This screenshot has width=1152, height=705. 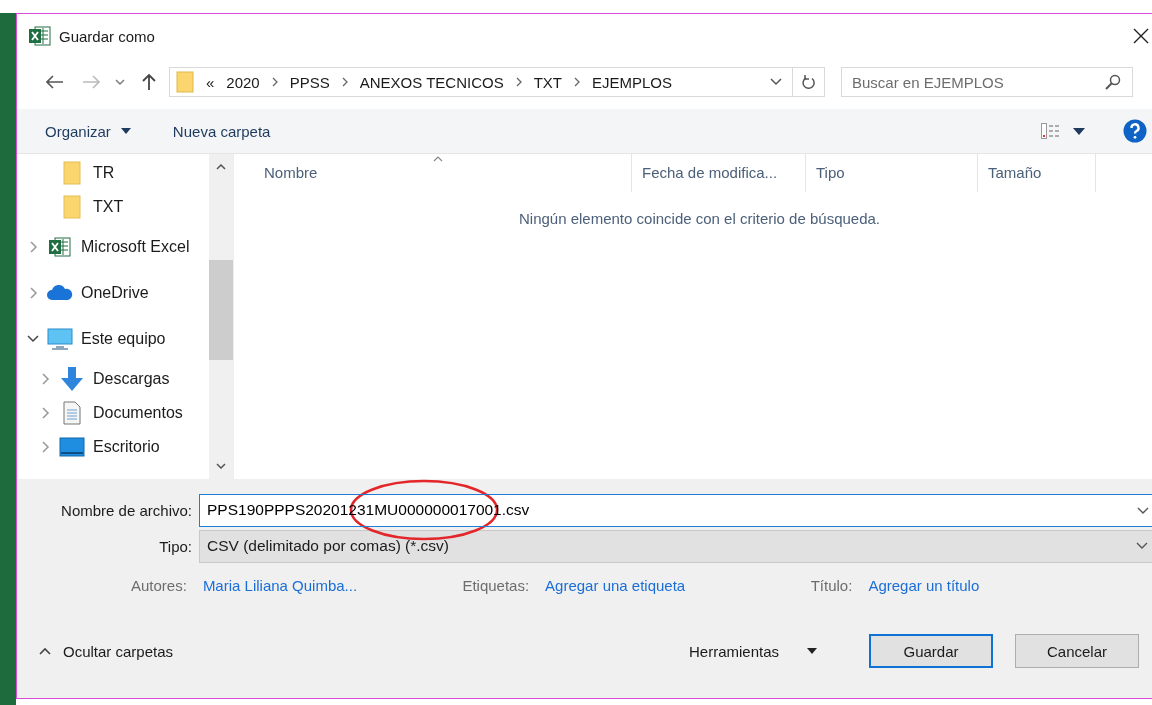 I want to click on help-icon, so click(x=1135, y=131).